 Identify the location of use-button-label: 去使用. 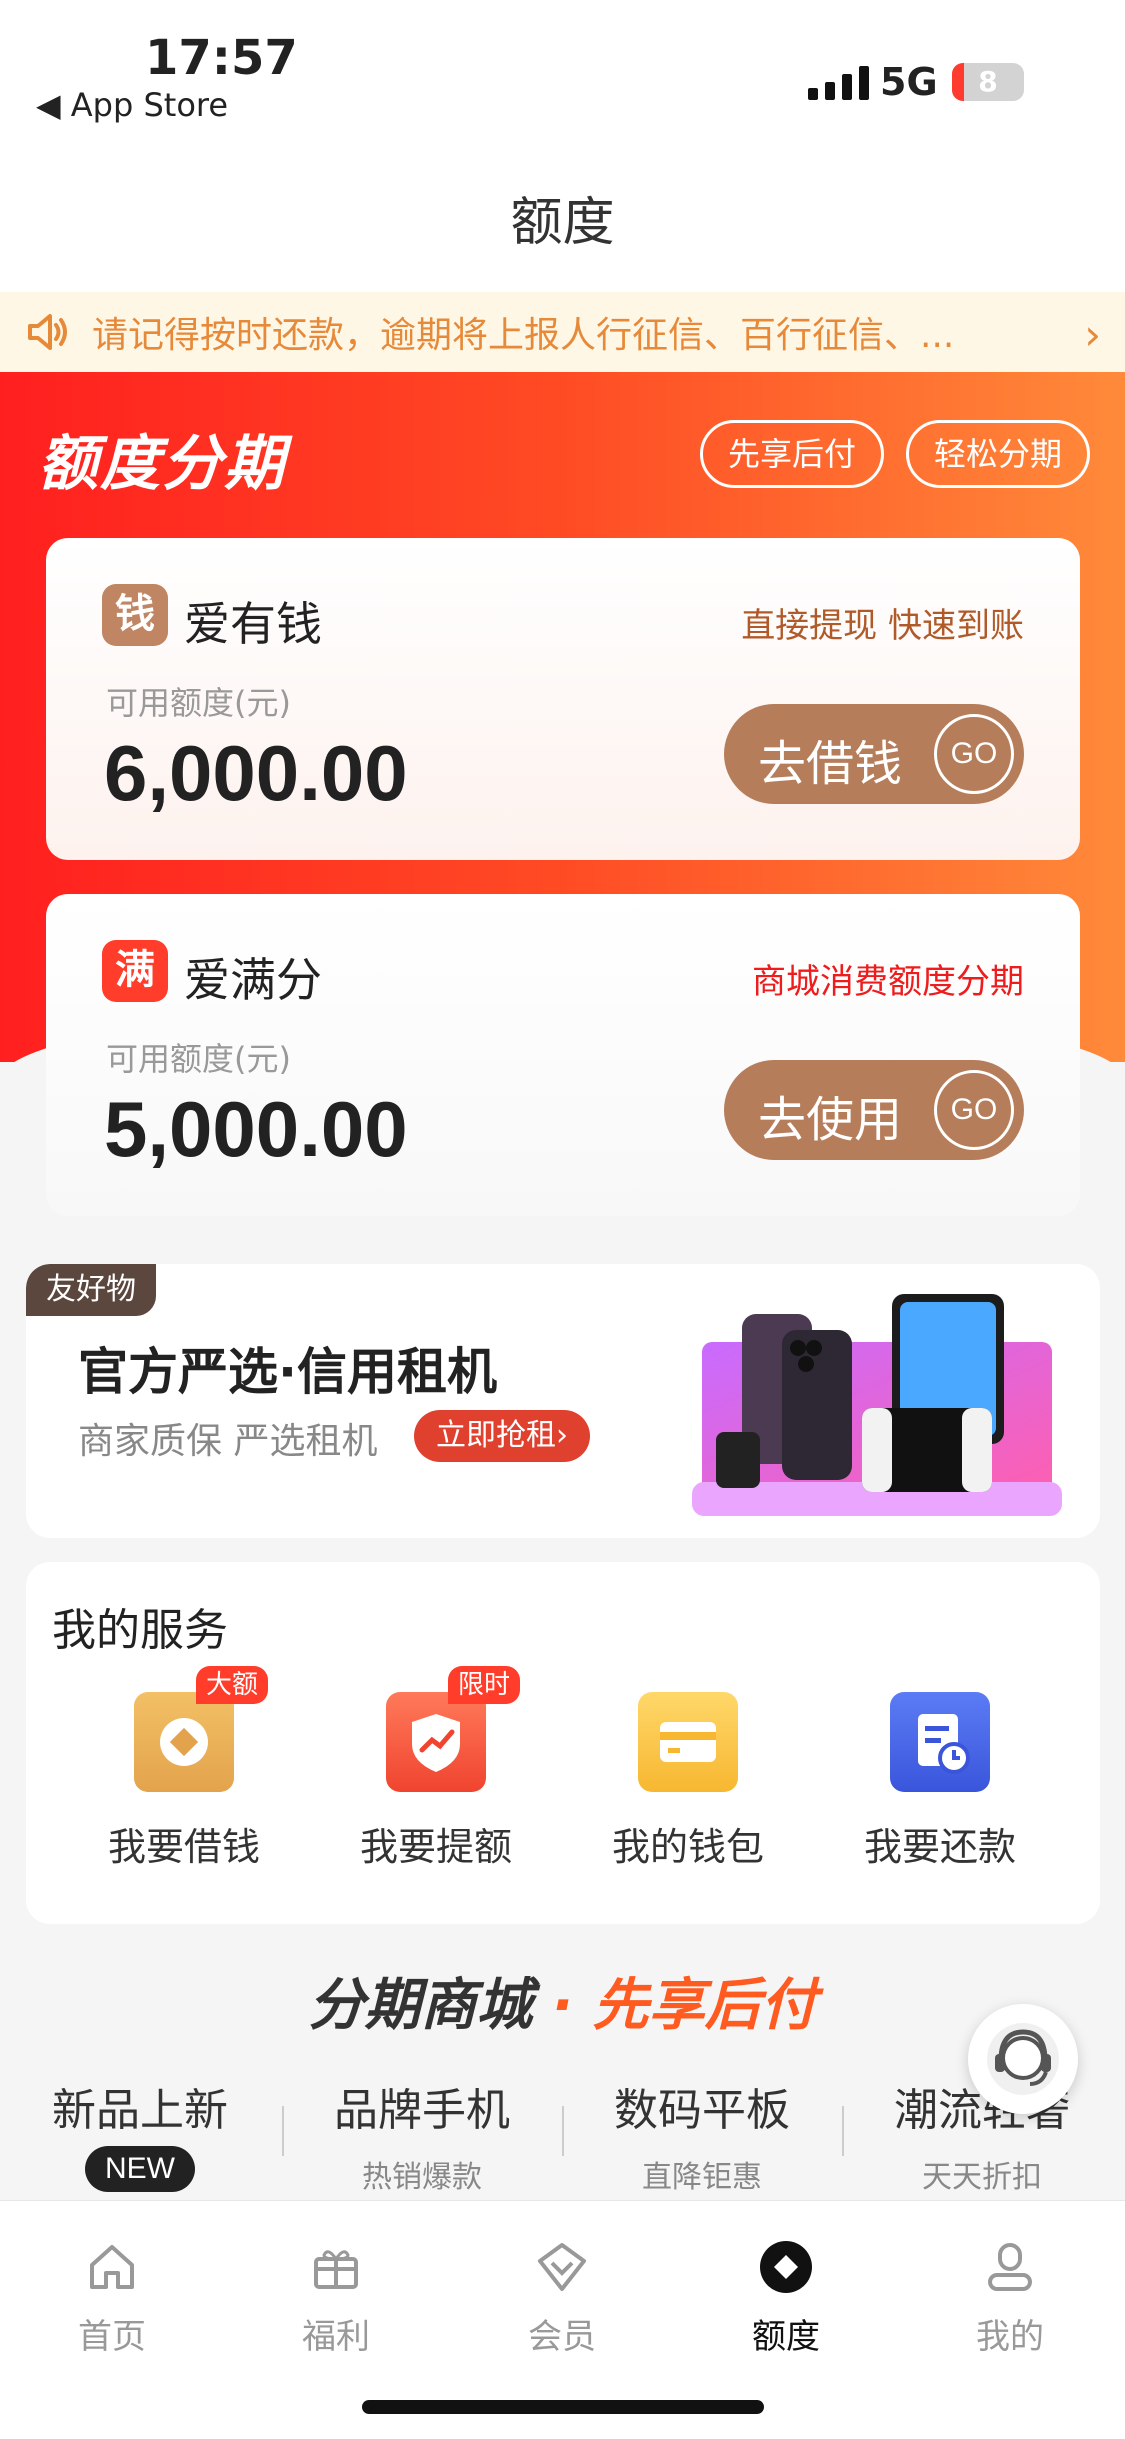
(830, 1120).